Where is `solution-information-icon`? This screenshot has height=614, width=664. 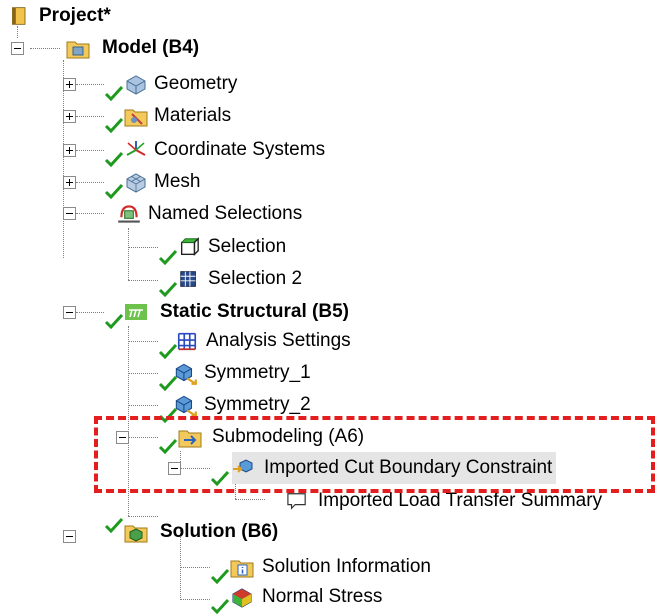
solution-information-icon is located at coordinates (242, 569).